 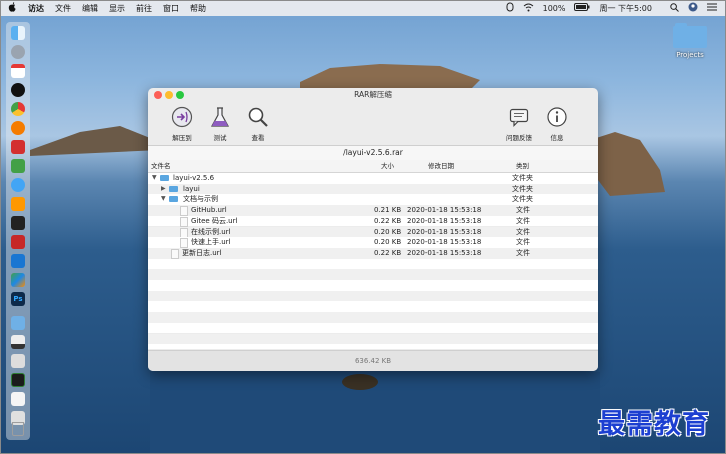 What do you see at coordinates (18, 429) in the screenshot?
I see `trash-icon` at bounding box center [18, 429].